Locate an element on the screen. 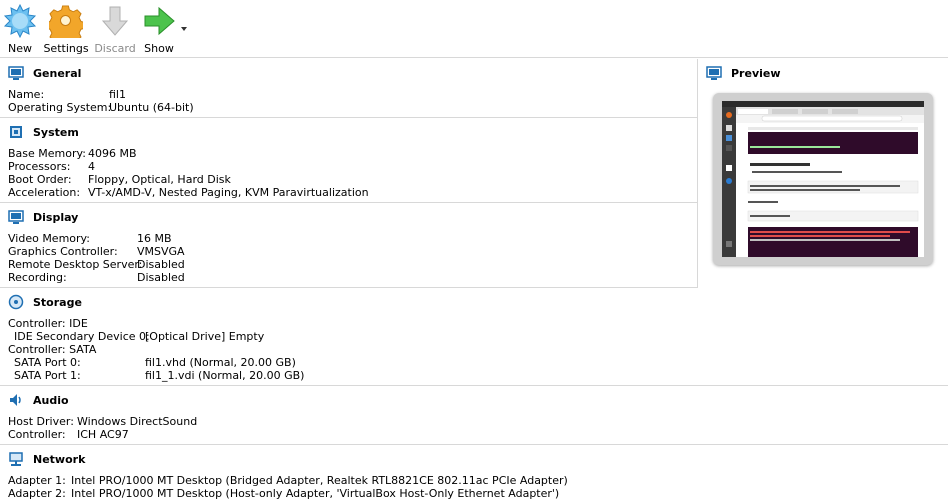 Image resolution: width=948 pixels, height=504 pixels. system-header: System is located at coordinates (43, 132).